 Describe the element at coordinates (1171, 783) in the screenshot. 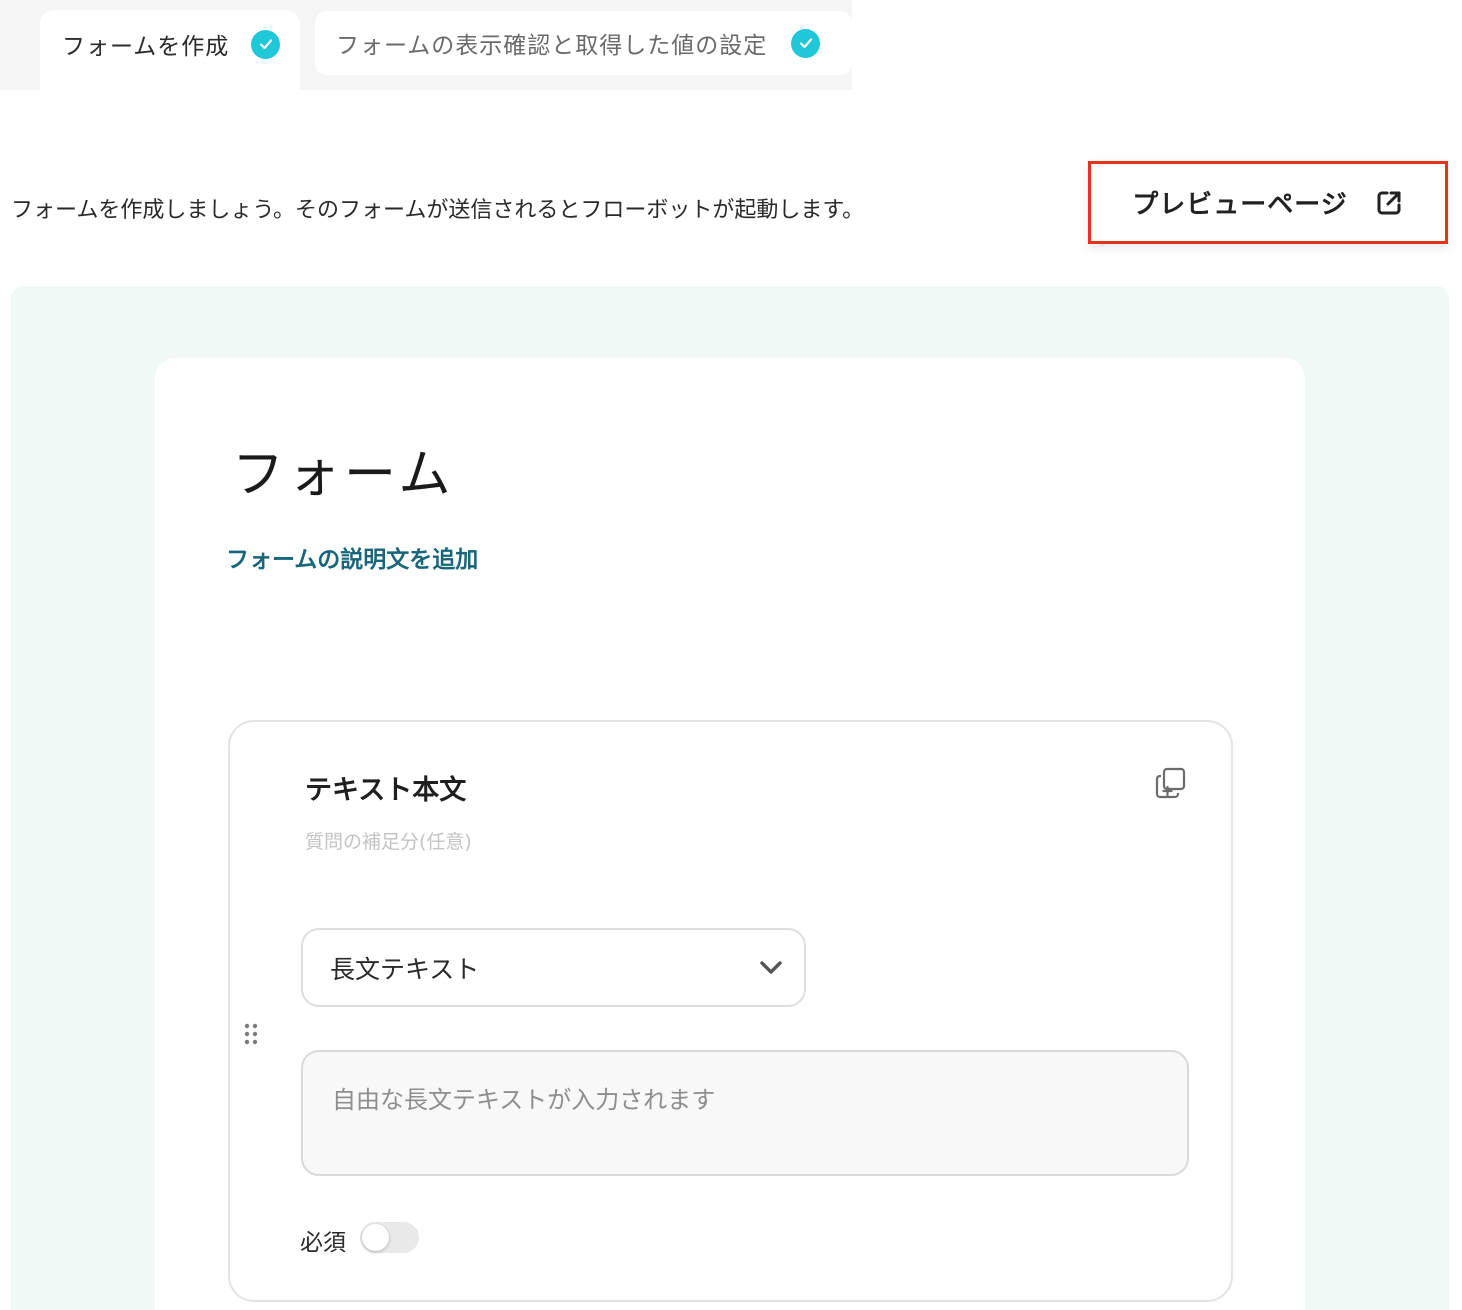

I see `duplicate-icon` at that location.